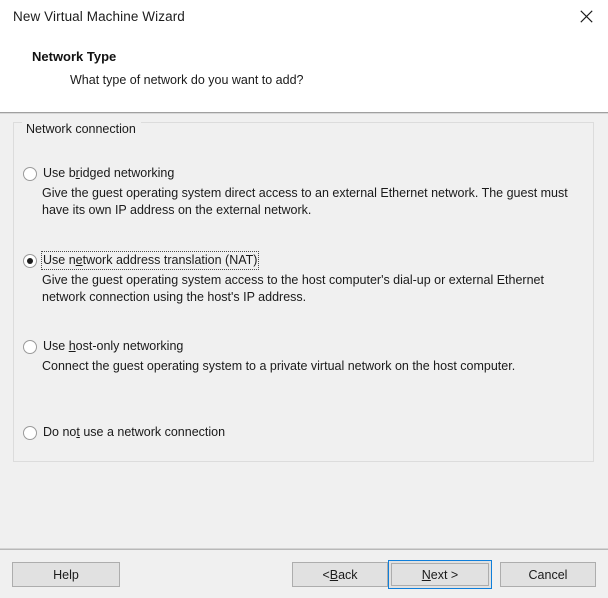 The width and height of the screenshot is (608, 598). I want to click on next-button-inner: Next >, so click(440, 574).